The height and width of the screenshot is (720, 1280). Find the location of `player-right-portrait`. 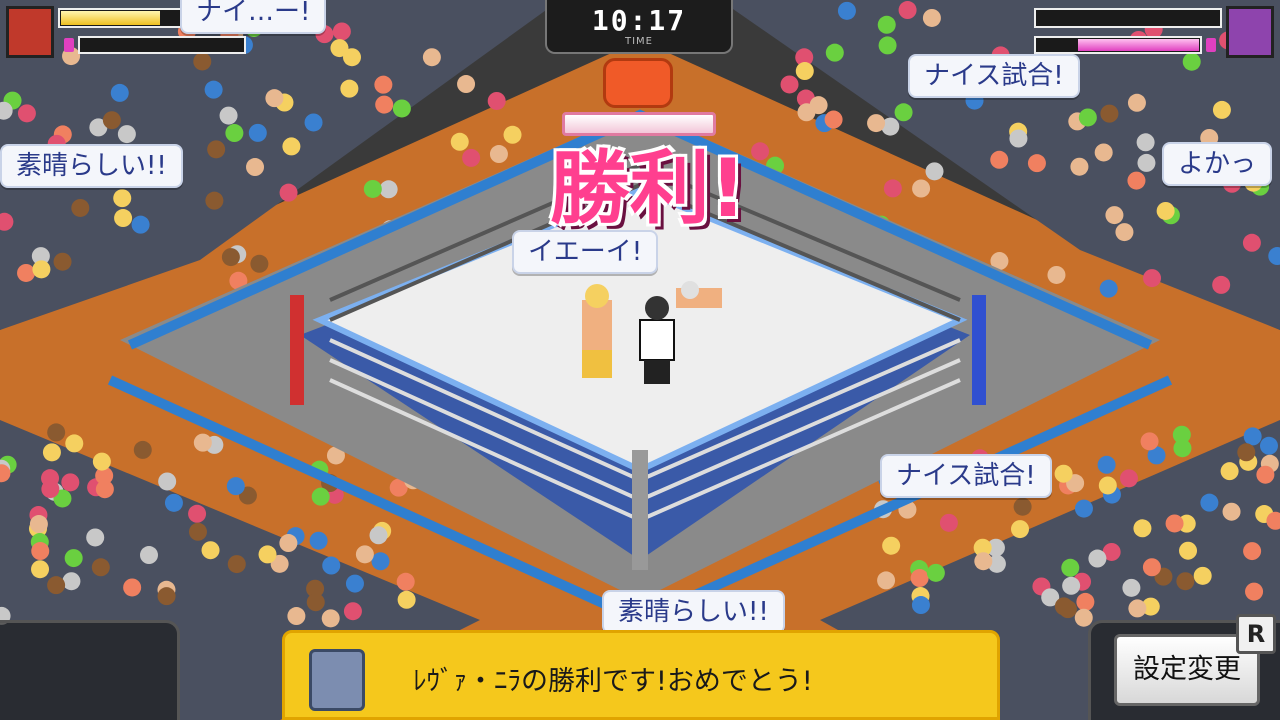

player-right-portrait is located at coordinates (1250, 32).